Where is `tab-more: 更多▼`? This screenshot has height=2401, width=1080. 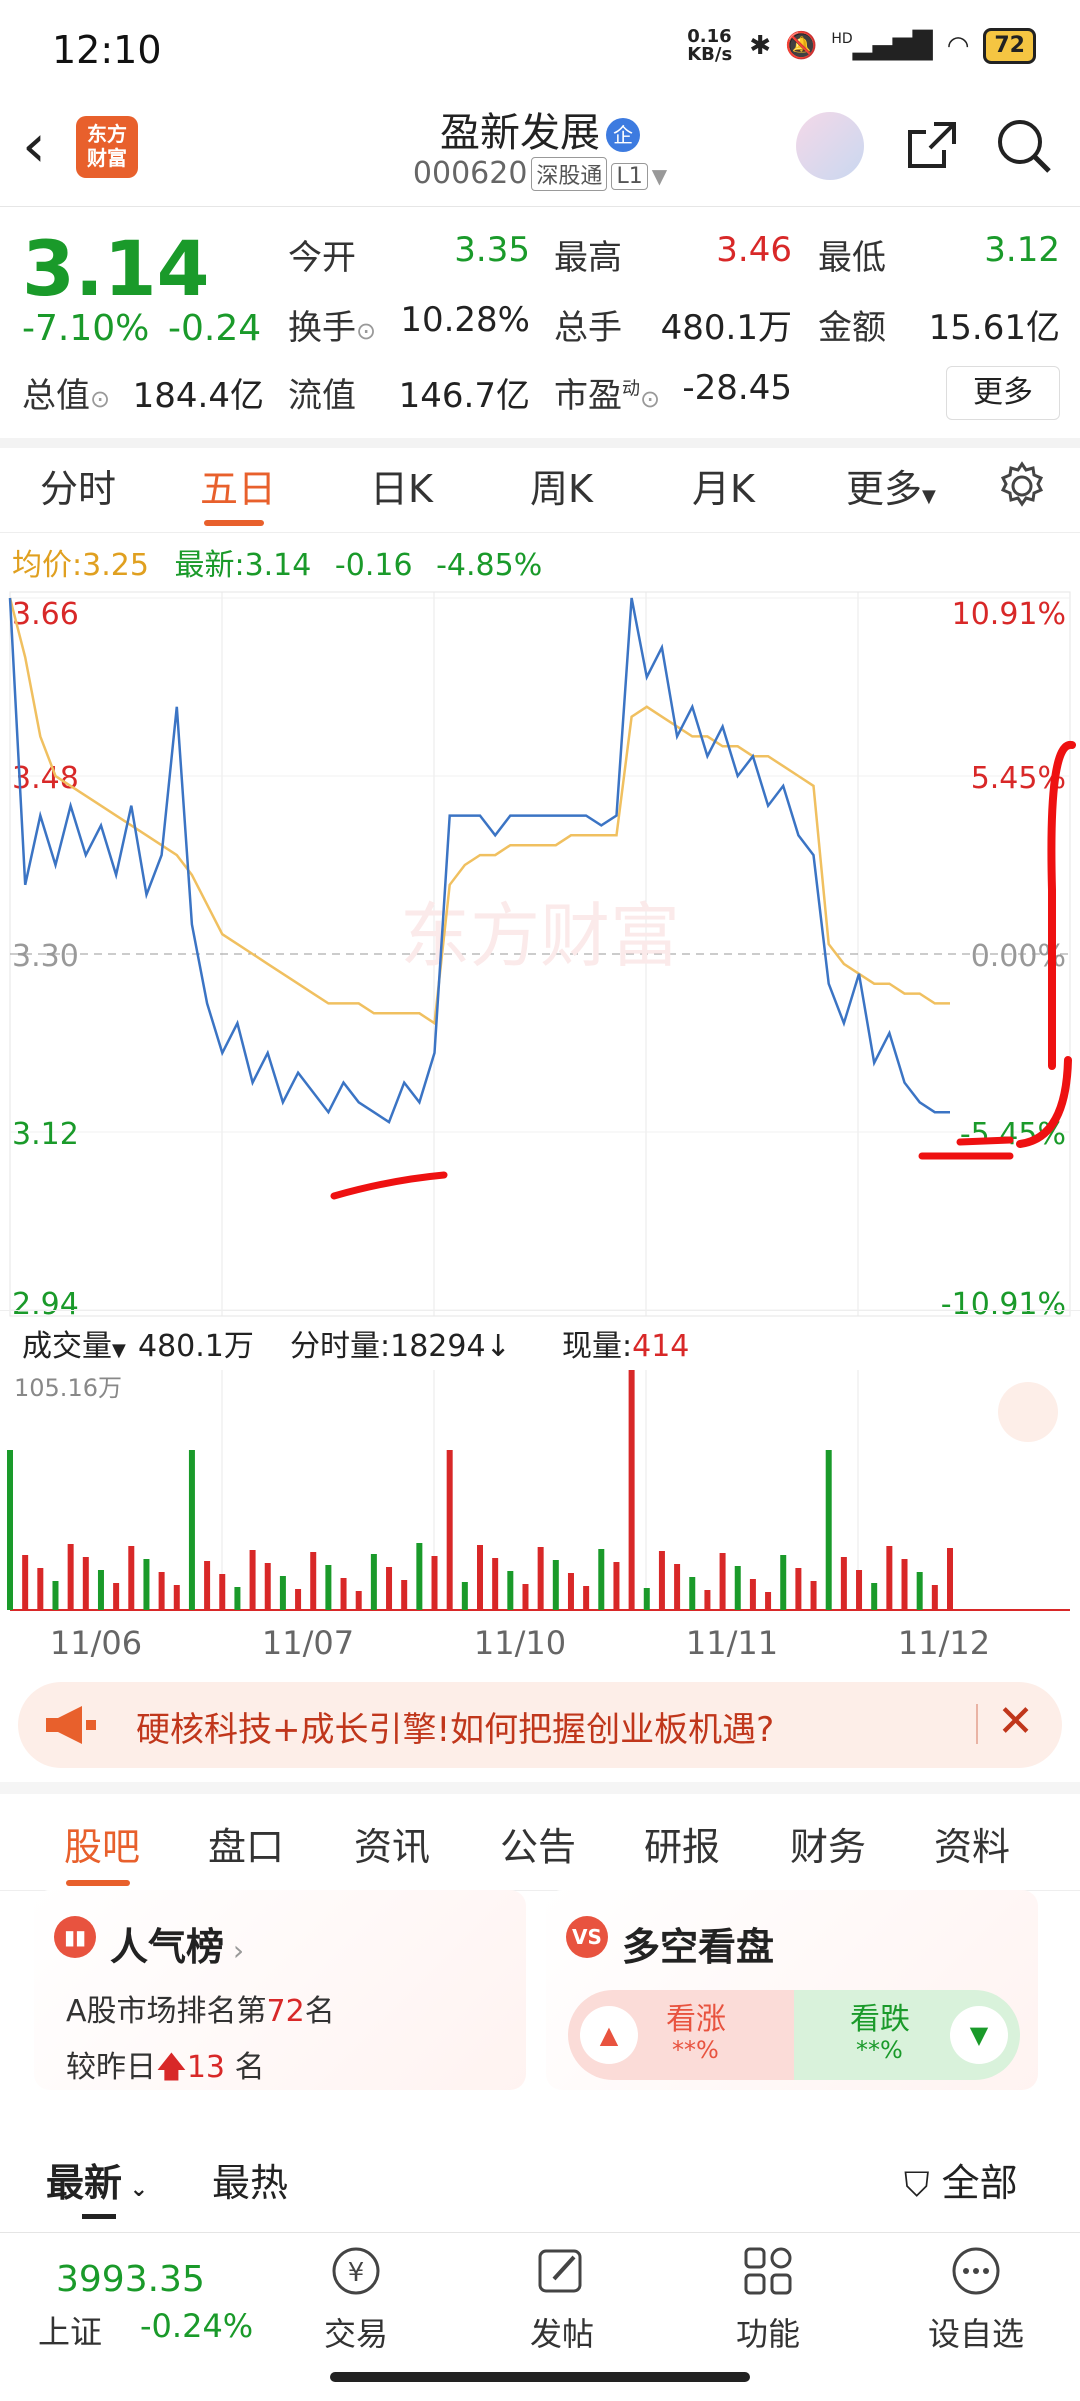 tab-more: 更多▼ is located at coordinates (891, 485).